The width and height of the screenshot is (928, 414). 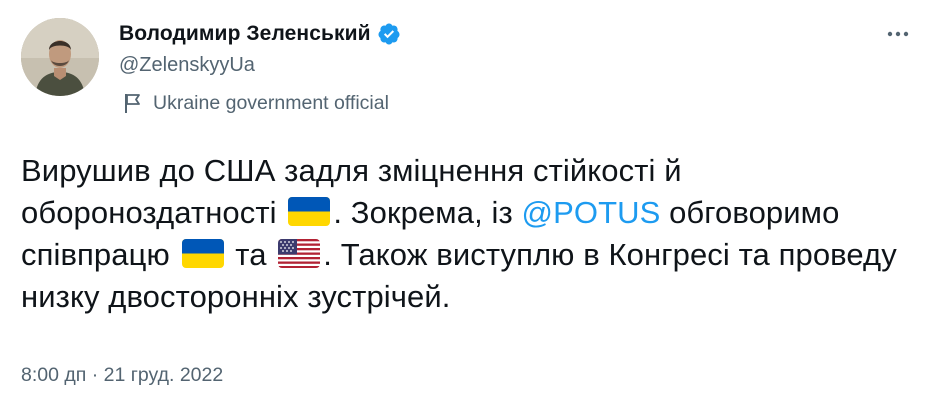 I want to click on tweet-timestamp: 8:00 дп · 21 груд. 2022, so click(x=122, y=375).